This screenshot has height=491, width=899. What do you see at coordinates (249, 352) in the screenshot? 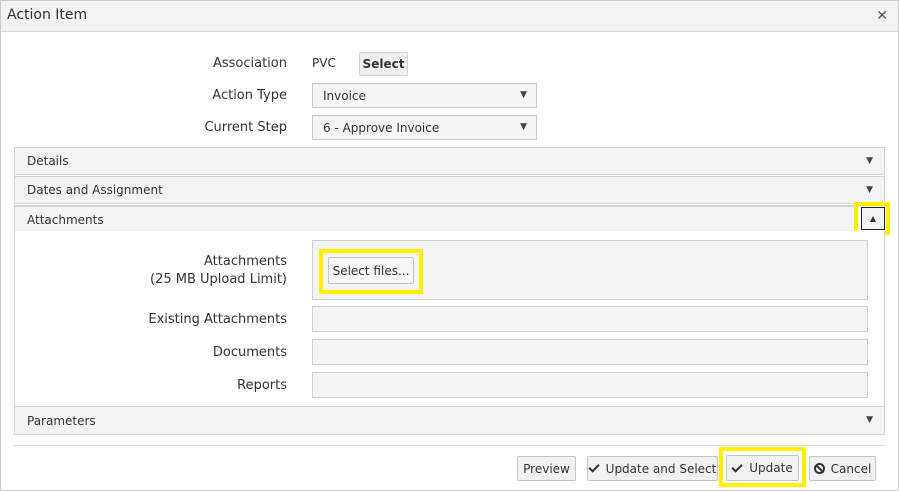
I see `documents-label: Documents` at bounding box center [249, 352].